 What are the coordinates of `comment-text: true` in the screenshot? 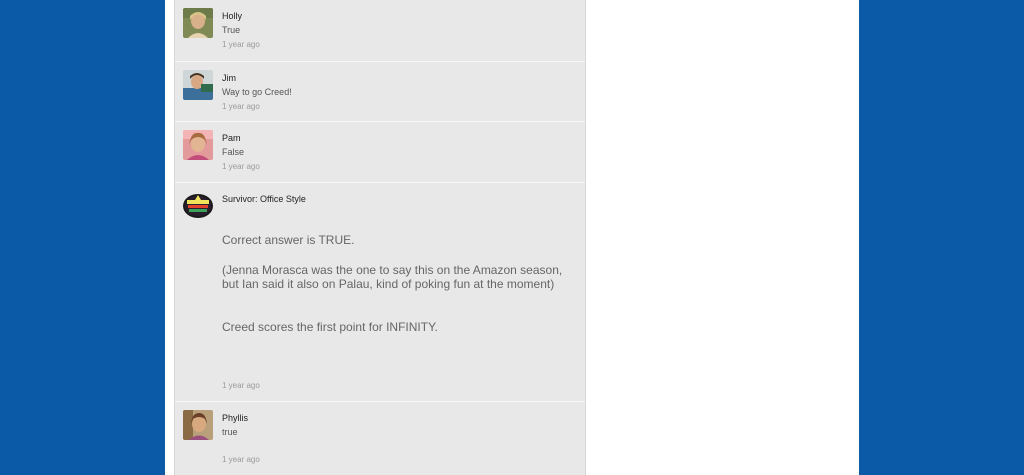 It's located at (230, 432).